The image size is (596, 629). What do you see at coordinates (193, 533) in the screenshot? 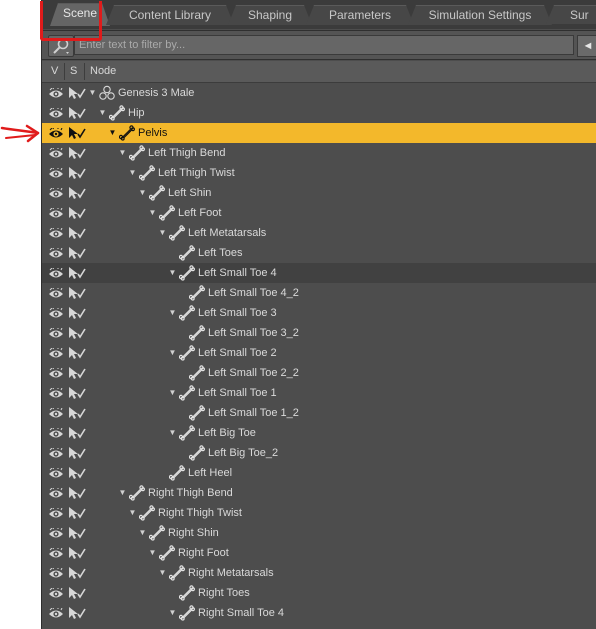
I see `tree-node-label: Right Shin` at bounding box center [193, 533].